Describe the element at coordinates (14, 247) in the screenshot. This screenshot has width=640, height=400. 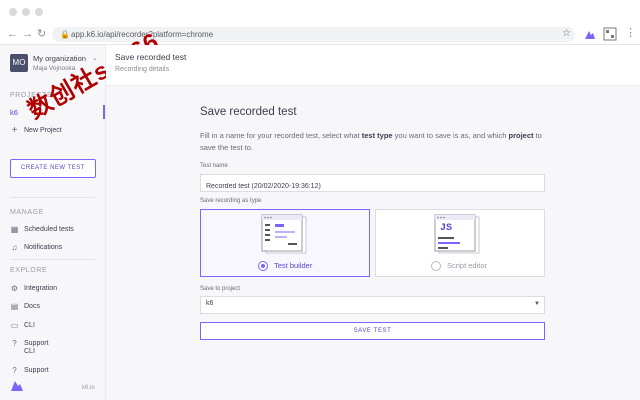
I see `bell-icon: ♫` at that location.